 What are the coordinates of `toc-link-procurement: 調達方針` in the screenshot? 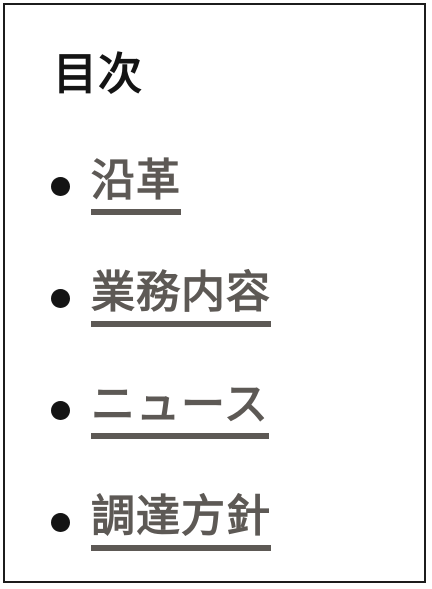 It's located at (181, 521).